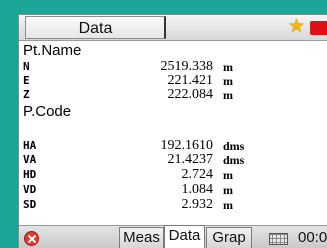  Describe the element at coordinates (197, 189) in the screenshot. I see `meas-value: 1.084` at that location.